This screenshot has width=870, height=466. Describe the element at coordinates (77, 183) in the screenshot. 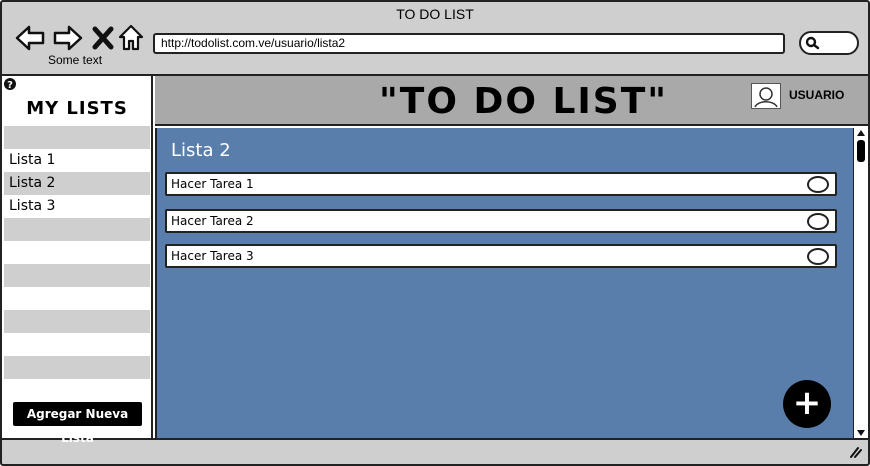

I see `sidebar-item-lista-2: Lista 2` at that location.